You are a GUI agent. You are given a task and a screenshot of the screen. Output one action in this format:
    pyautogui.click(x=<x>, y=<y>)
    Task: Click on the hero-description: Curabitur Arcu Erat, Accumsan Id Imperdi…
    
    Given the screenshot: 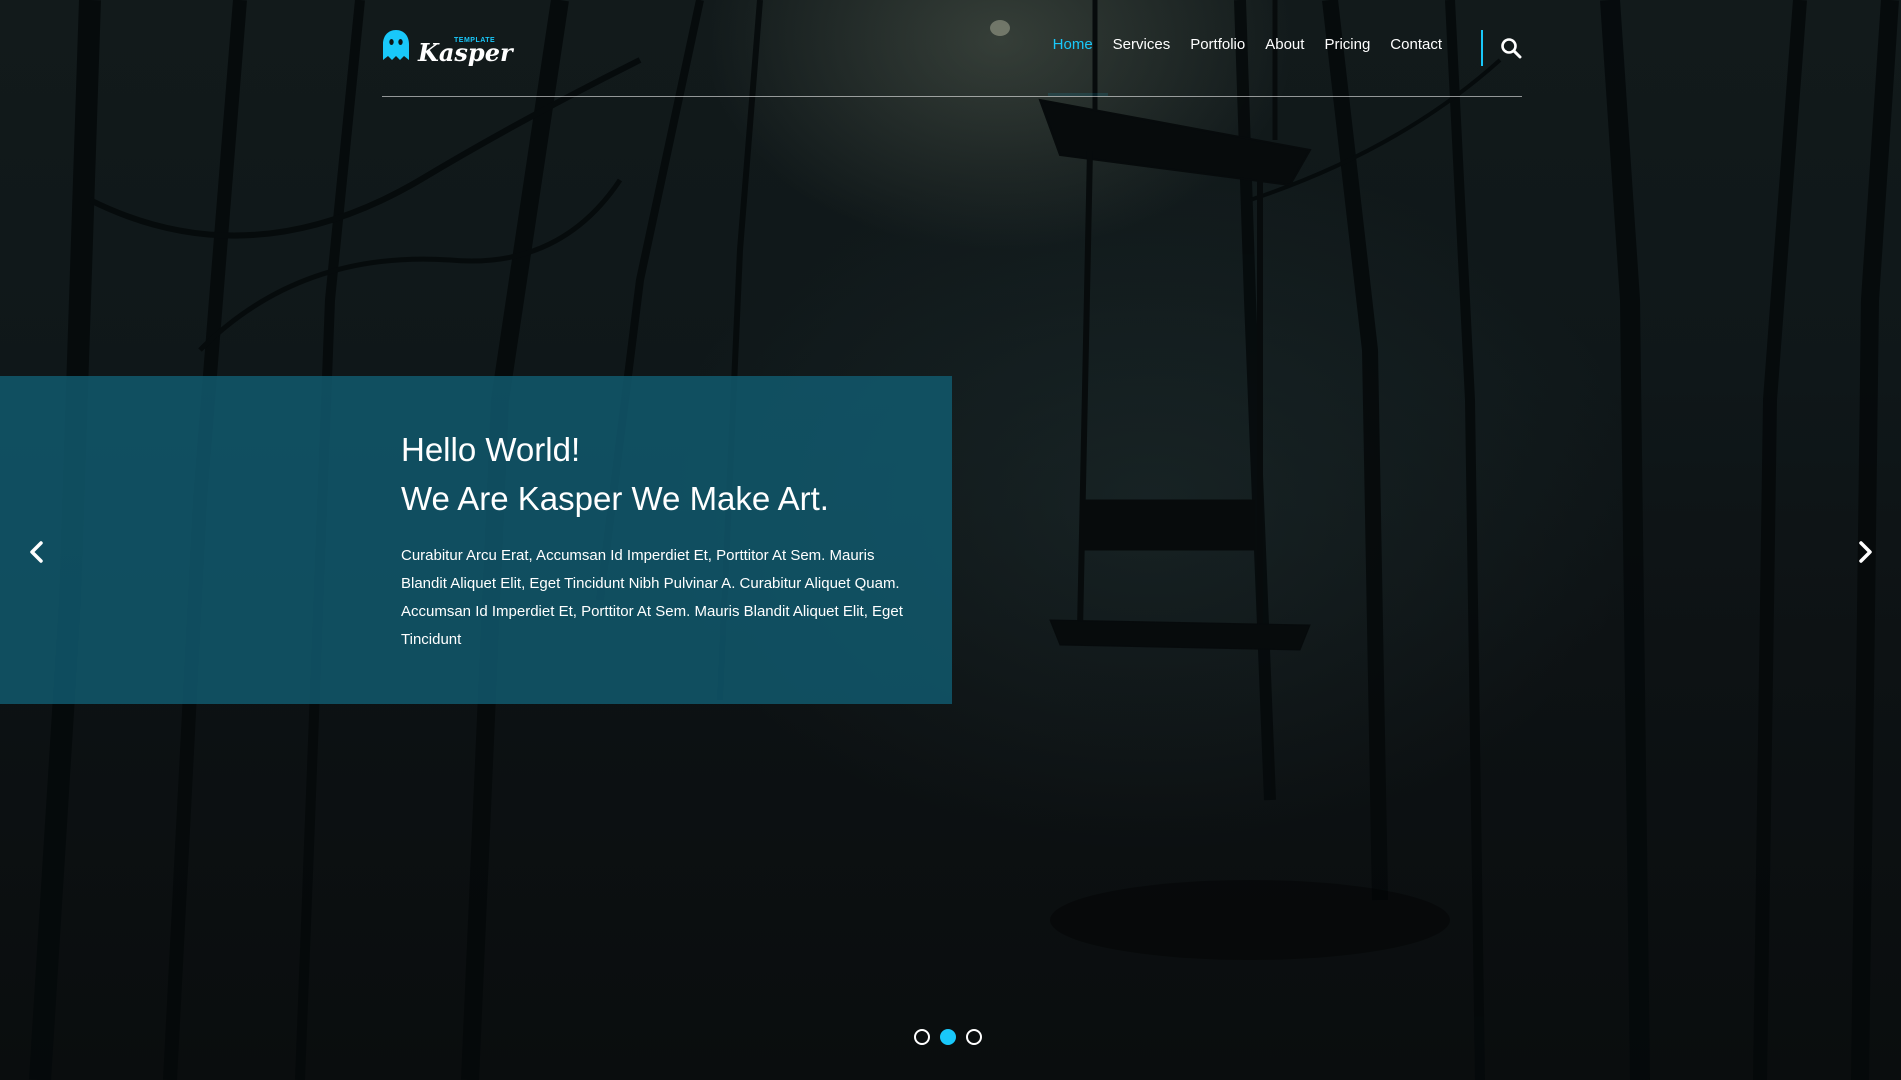 What is the action you would take?
    pyautogui.click(x=652, y=597)
    